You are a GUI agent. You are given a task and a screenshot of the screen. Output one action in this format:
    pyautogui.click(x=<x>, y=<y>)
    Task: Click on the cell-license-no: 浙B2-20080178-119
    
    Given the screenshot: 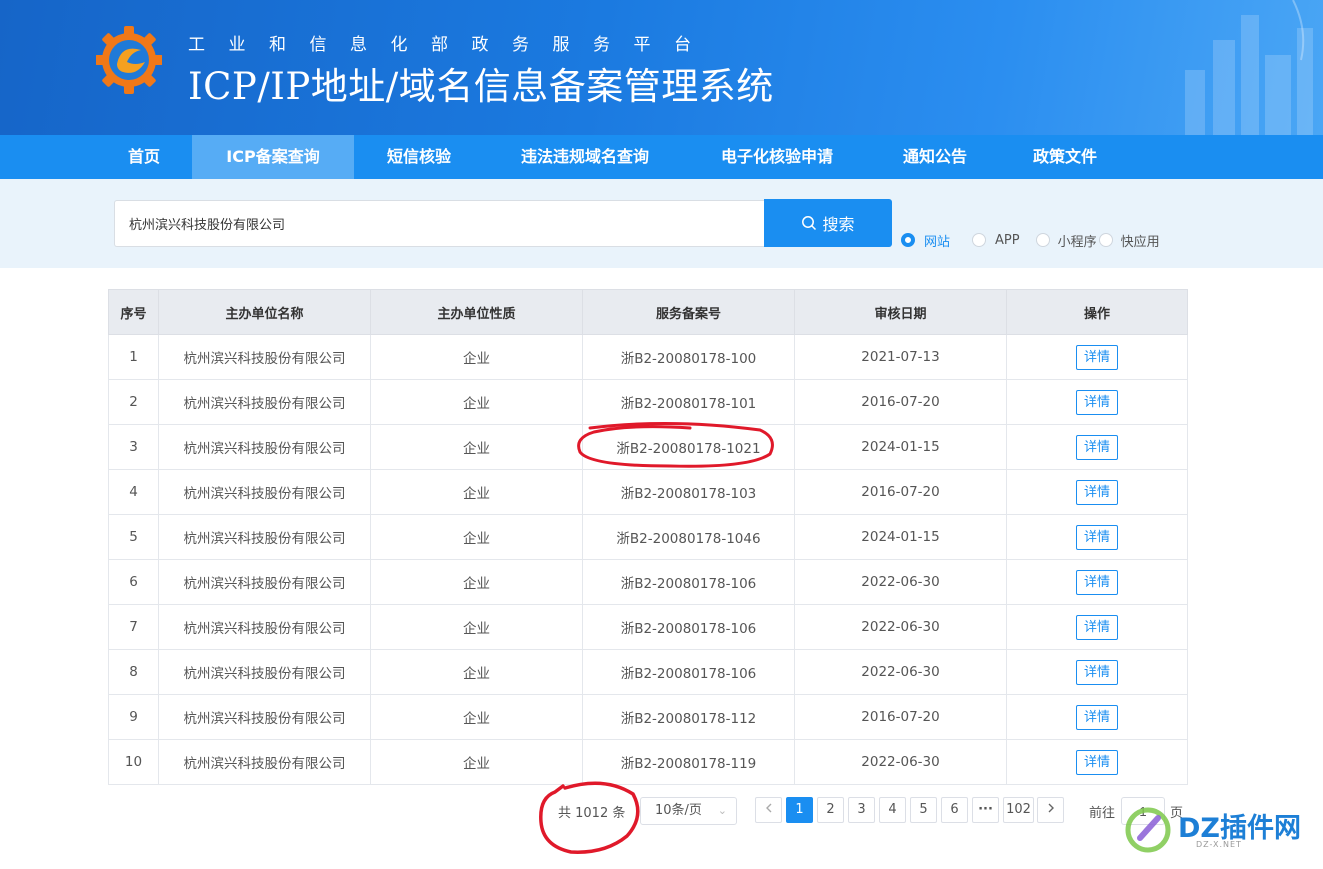 What is the action you would take?
    pyautogui.click(x=688, y=762)
    